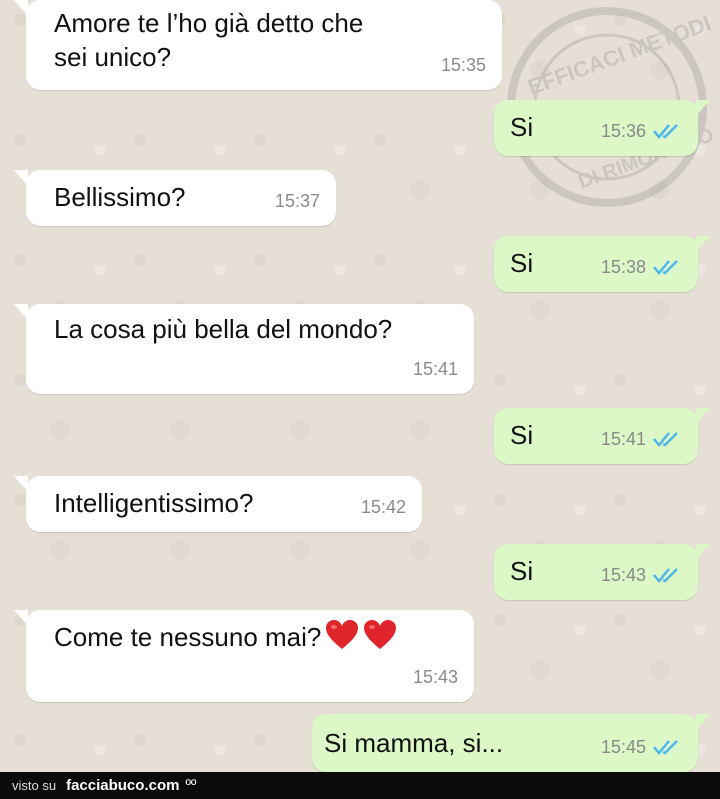 This screenshot has height=799, width=720. What do you see at coordinates (623, 267) in the screenshot?
I see `message-time: 15:38` at bounding box center [623, 267].